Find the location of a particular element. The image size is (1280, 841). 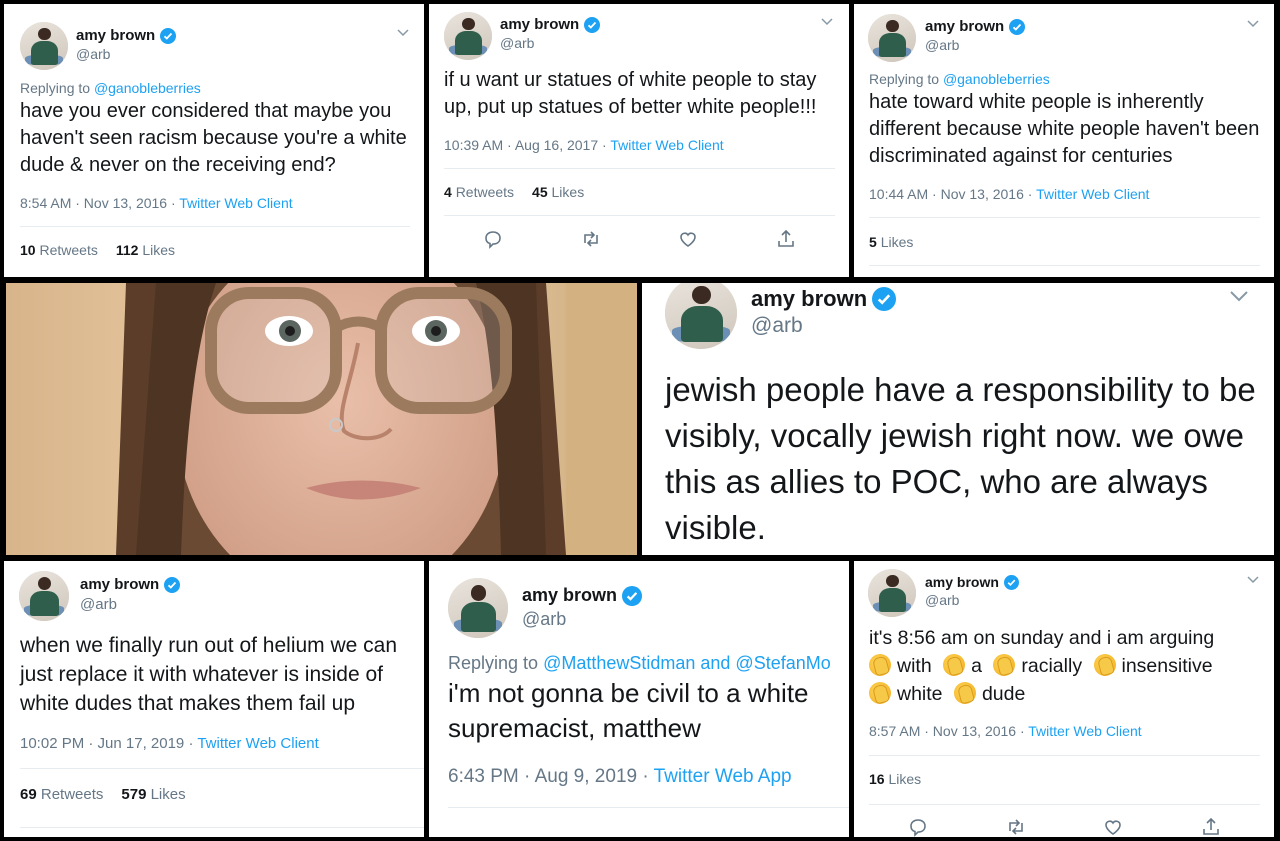

reply-context: Replying to @ganobleberries is located at coordinates (959, 79).